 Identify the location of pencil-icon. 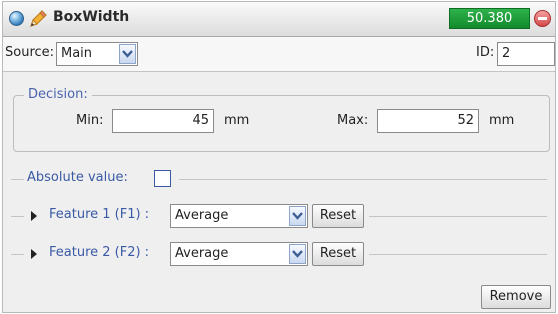
(38, 19).